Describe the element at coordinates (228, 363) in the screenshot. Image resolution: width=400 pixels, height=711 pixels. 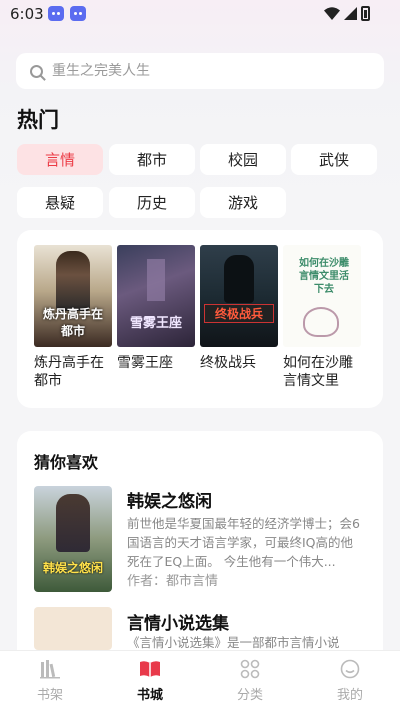
I see `book-title: 终极战兵` at that location.